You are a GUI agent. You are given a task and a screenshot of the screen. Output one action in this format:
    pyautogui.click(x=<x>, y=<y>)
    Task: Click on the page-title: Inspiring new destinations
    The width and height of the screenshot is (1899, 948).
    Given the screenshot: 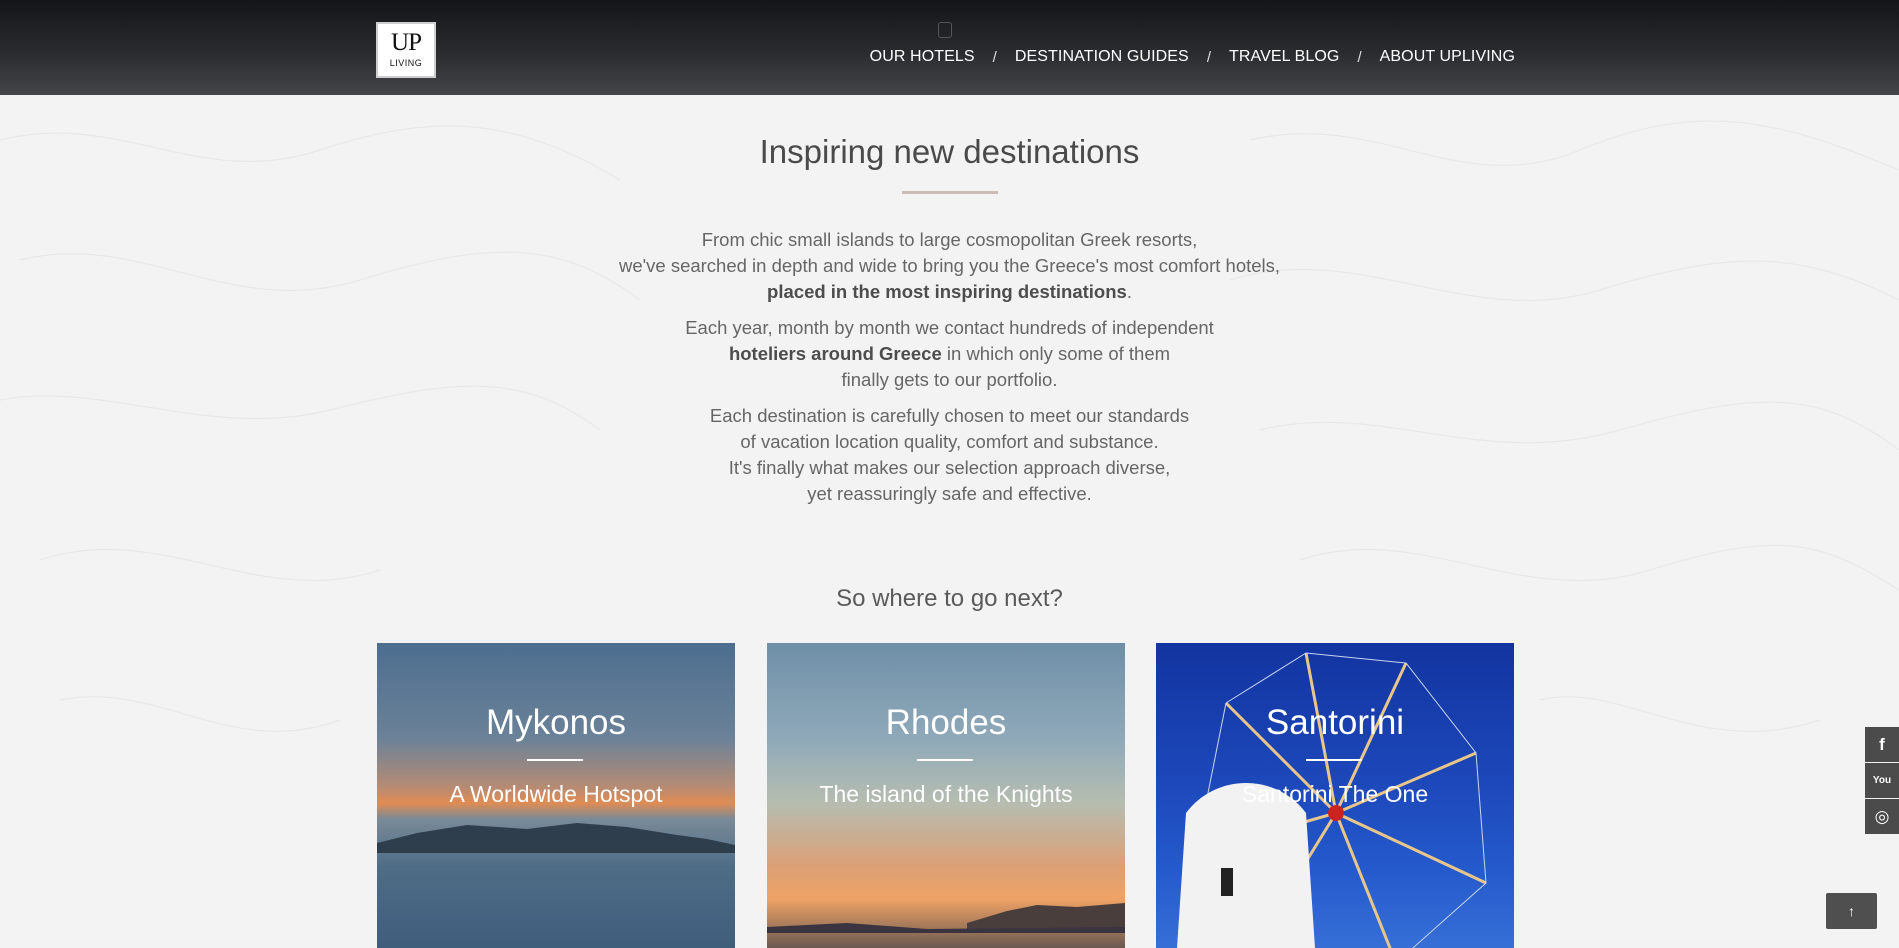 What is the action you would take?
    pyautogui.click(x=949, y=151)
    